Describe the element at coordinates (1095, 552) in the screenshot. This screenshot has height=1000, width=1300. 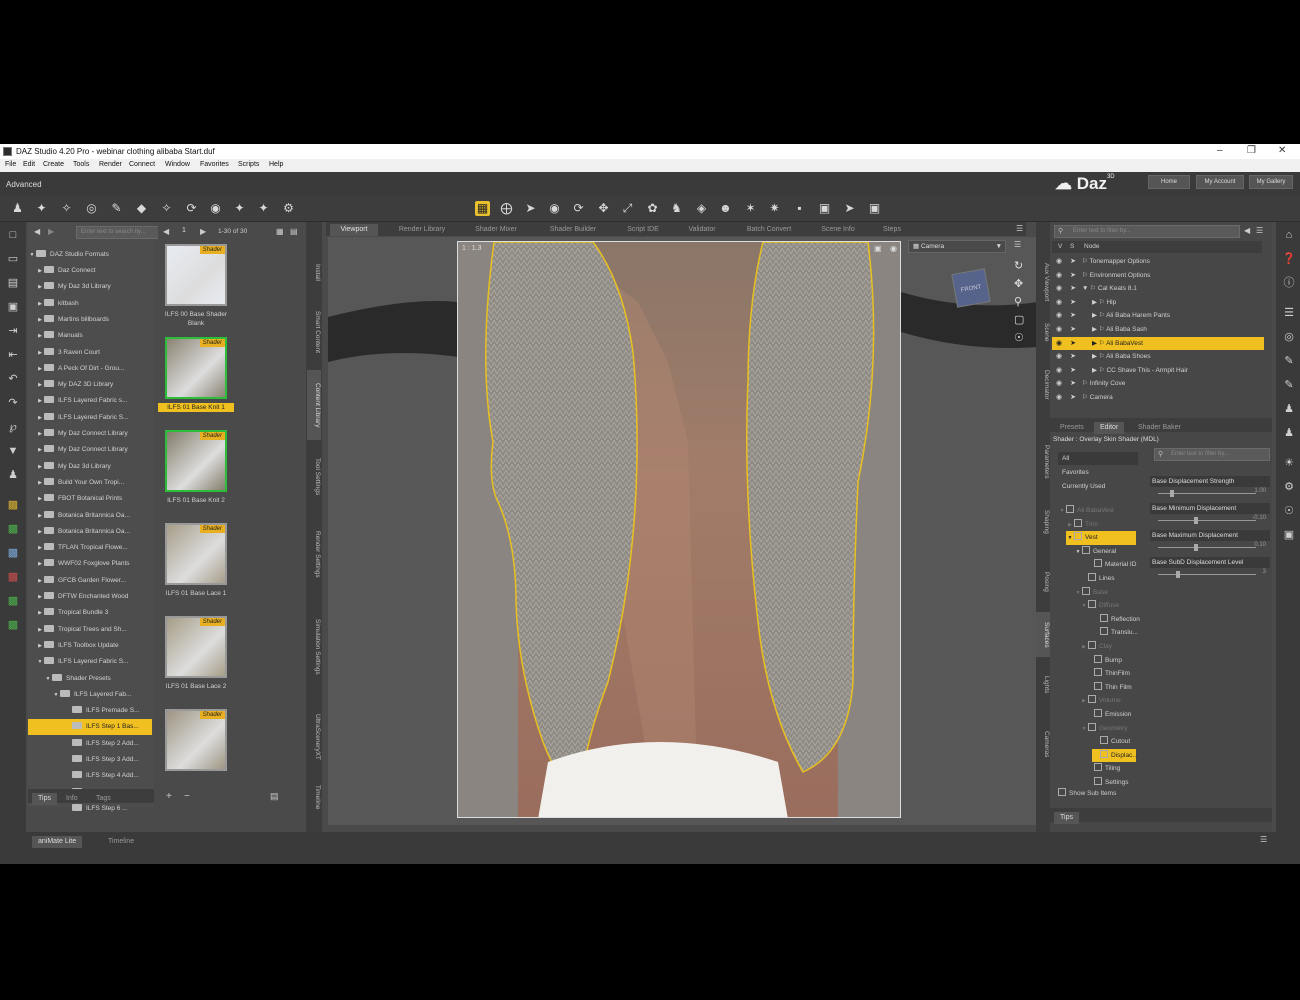
I see `surface-tree-item: ▼ General` at that location.